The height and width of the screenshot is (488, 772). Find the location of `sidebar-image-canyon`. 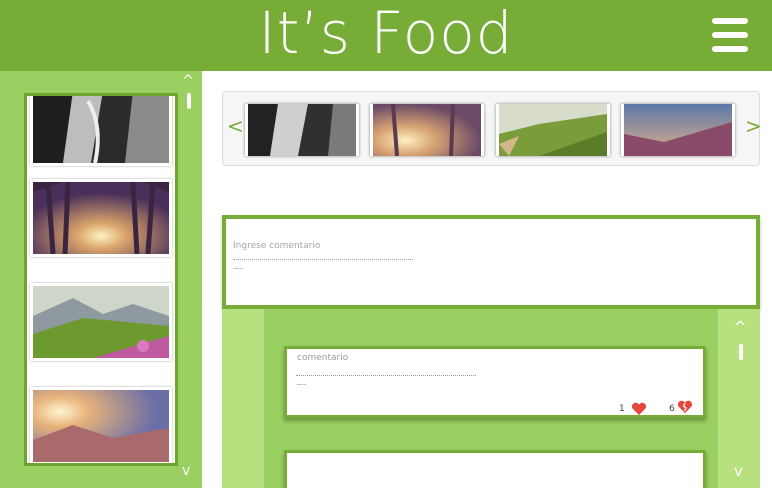

sidebar-image-canyon is located at coordinates (101, 131).